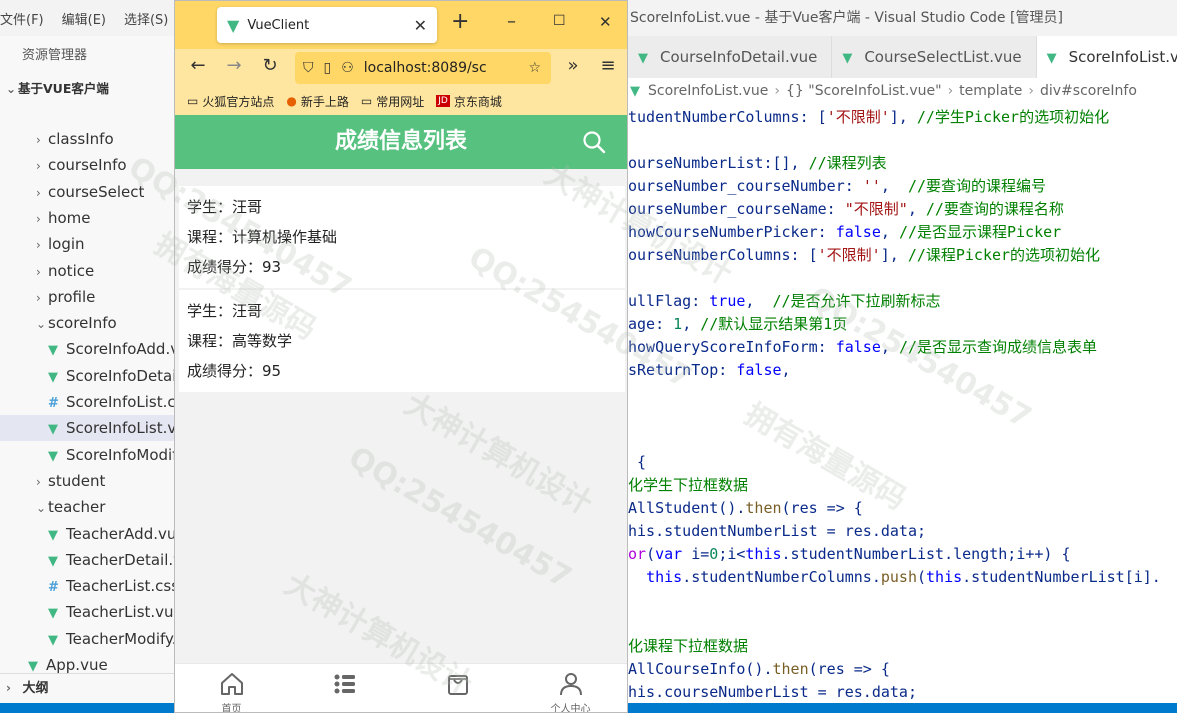 The image size is (1177, 713). What do you see at coordinates (53, 588) in the screenshot?
I see `css-file-icon: #` at bounding box center [53, 588].